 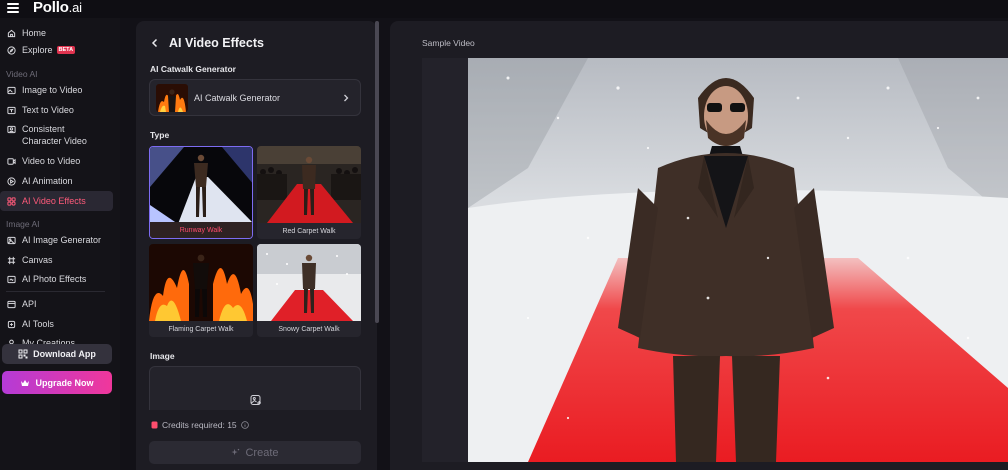 What do you see at coordinates (309, 231) in the screenshot?
I see `type-card-label: Red Carpet Walk` at bounding box center [309, 231].